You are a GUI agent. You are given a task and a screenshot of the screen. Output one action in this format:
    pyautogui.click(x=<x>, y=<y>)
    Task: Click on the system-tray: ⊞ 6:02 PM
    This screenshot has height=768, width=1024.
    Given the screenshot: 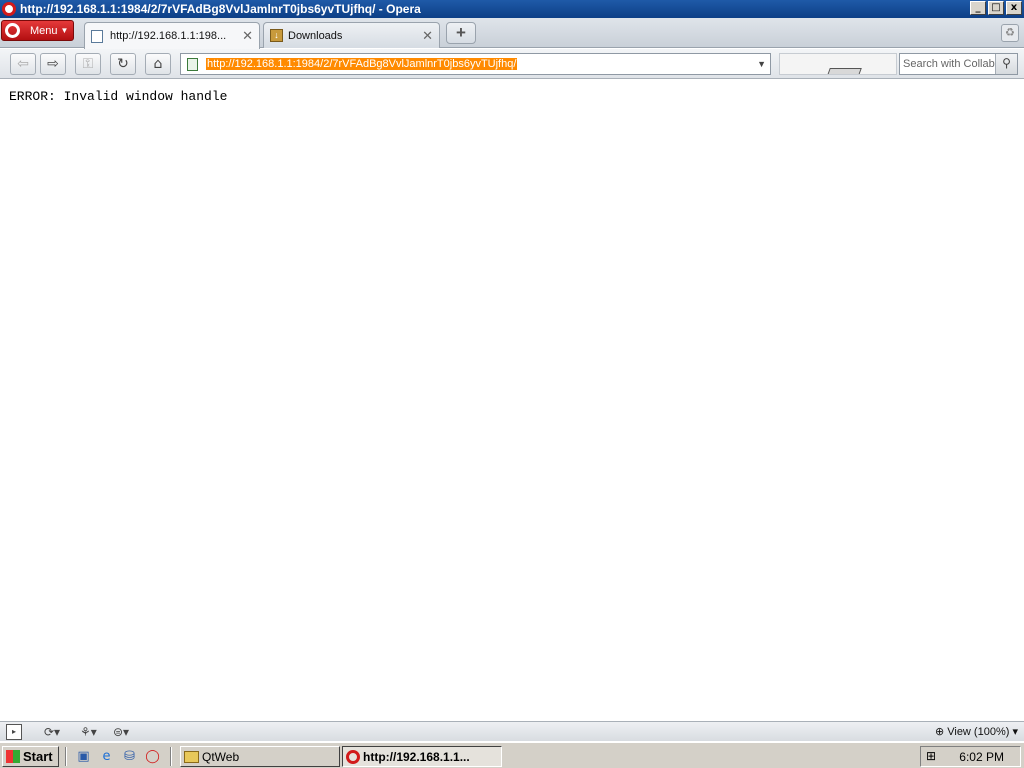 What is the action you would take?
    pyautogui.click(x=970, y=756)
    